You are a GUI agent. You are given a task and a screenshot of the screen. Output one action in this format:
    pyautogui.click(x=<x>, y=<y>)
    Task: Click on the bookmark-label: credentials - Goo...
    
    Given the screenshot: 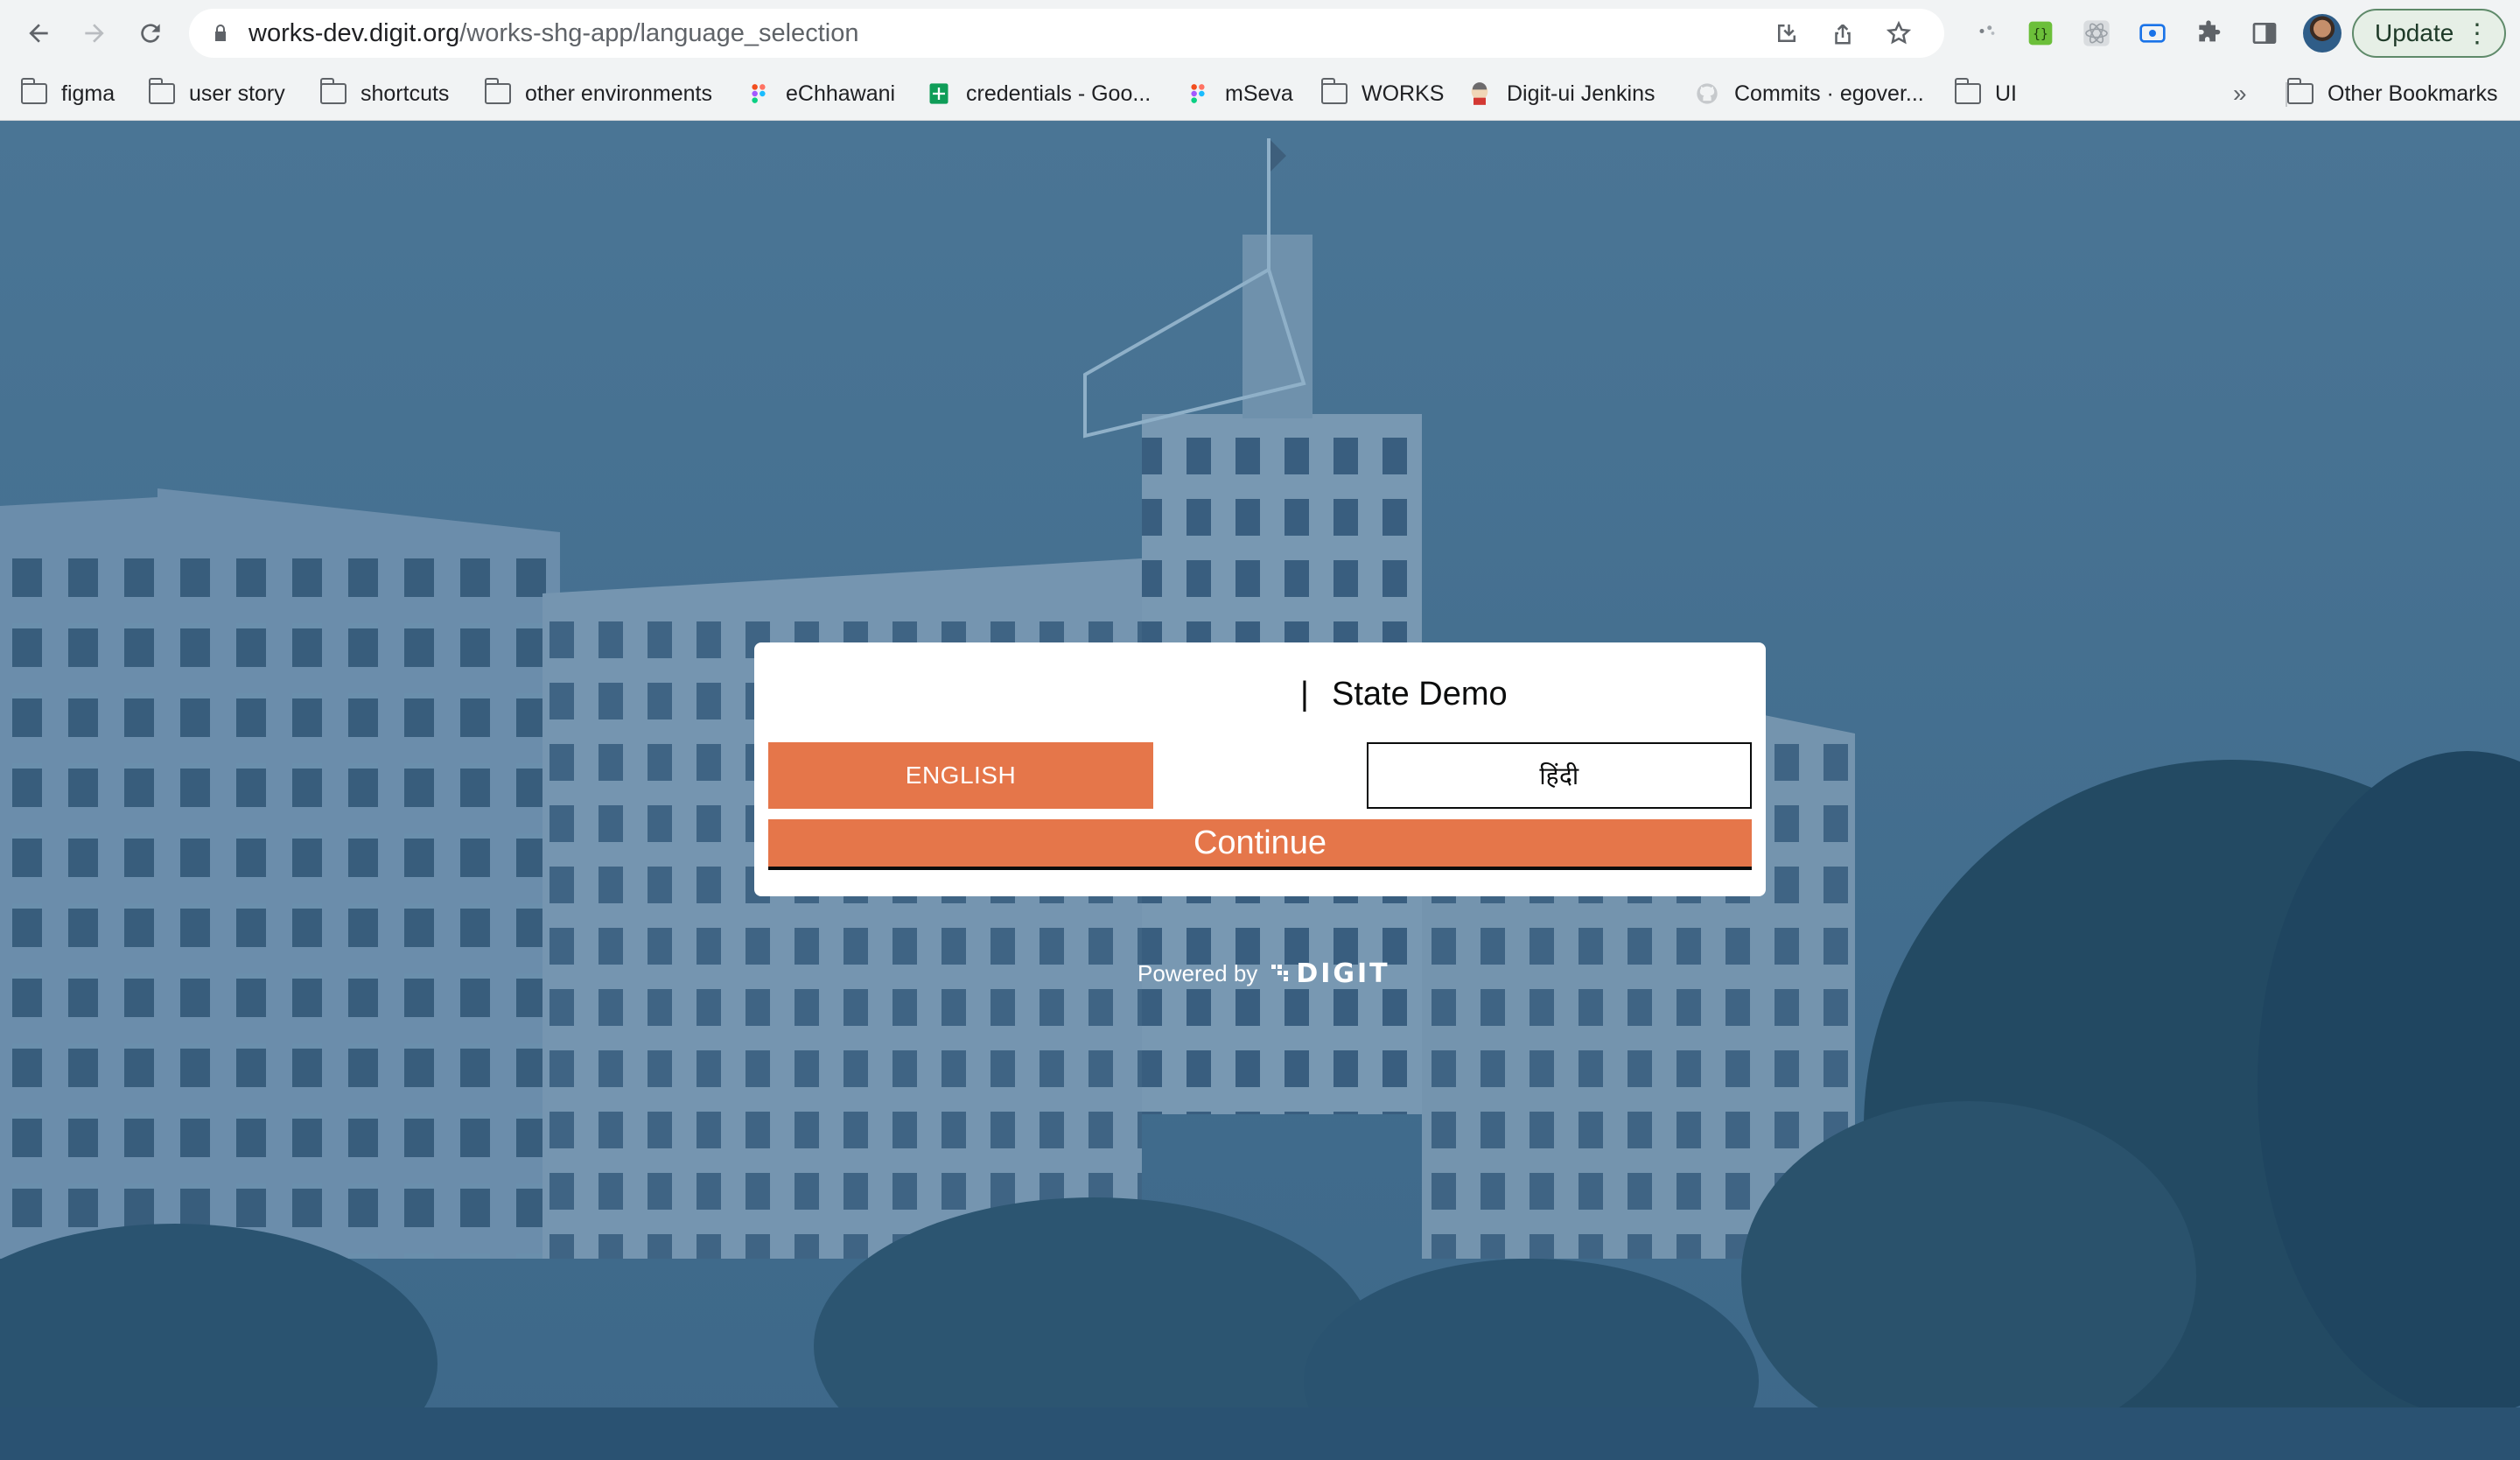 What is the action you would take?
    pyautogui.click(x=1059, y=94)
    